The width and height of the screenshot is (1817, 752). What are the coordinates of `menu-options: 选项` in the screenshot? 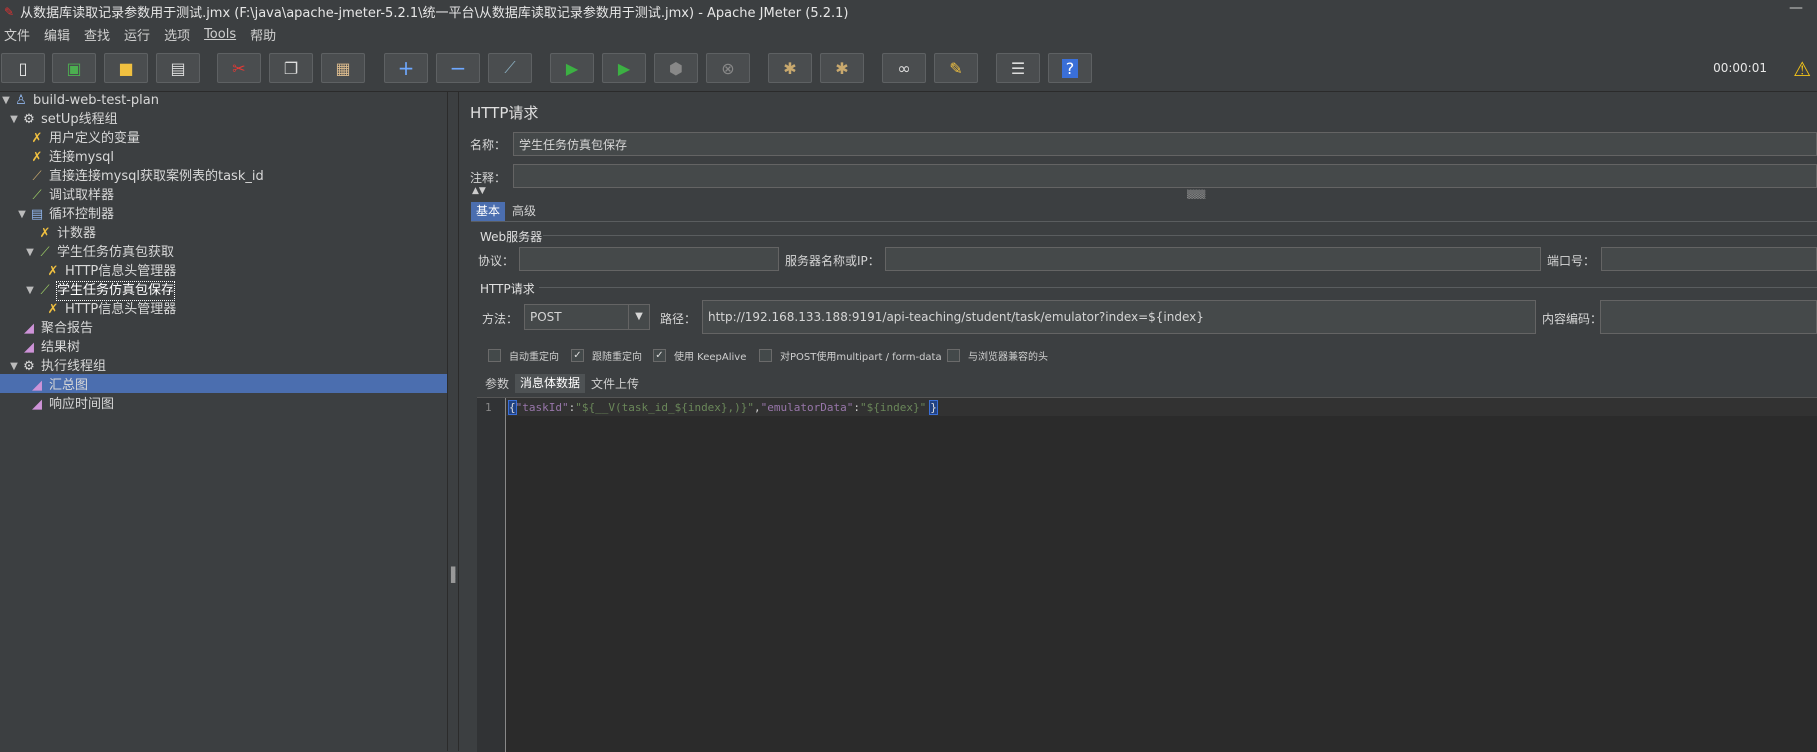 It's located at (177, 34).